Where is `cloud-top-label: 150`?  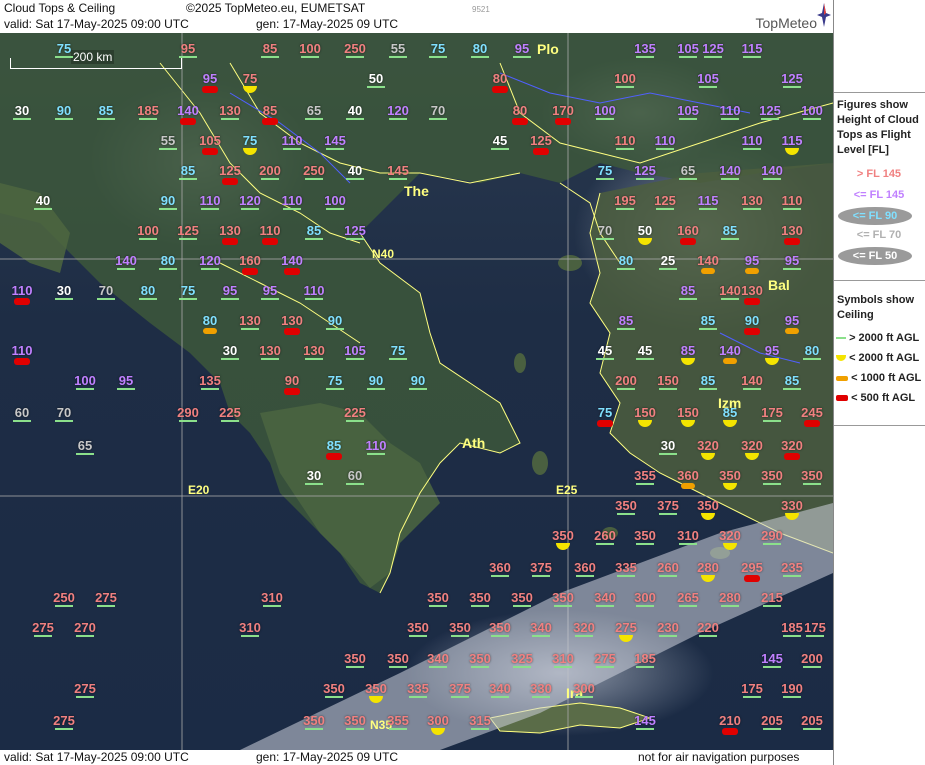
cloud-top-label: 150 is located at coordinates (688, 416).